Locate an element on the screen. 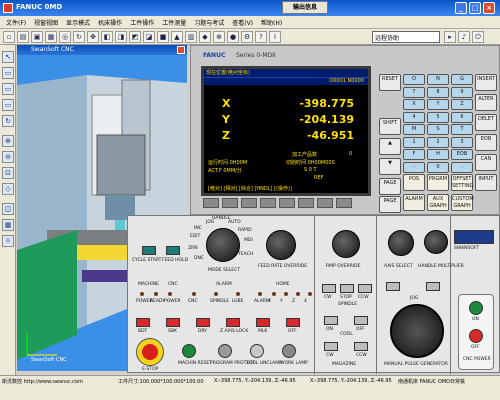  print-icon: ▦ is located at coordinates (51, 36).